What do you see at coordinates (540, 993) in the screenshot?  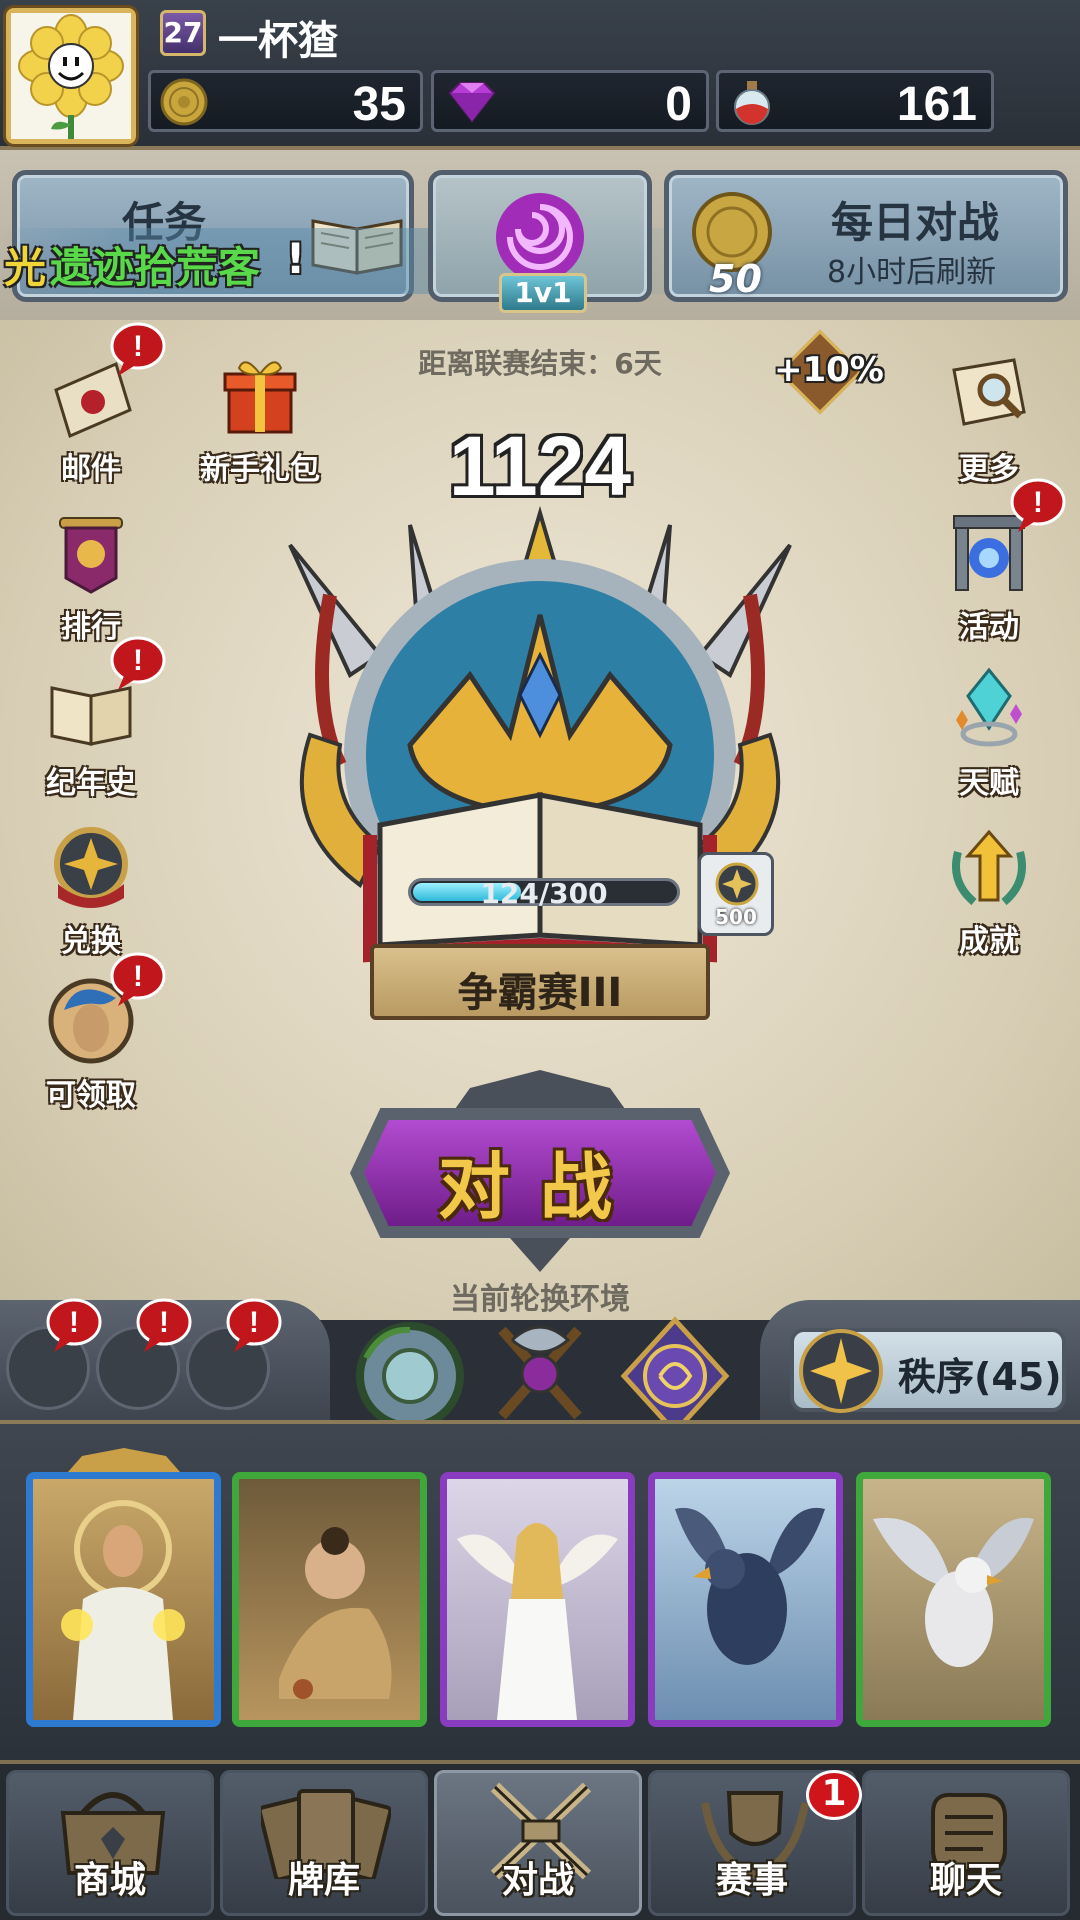 I see `rank-name: 争霸赛III` at bounding box center [540, 993].